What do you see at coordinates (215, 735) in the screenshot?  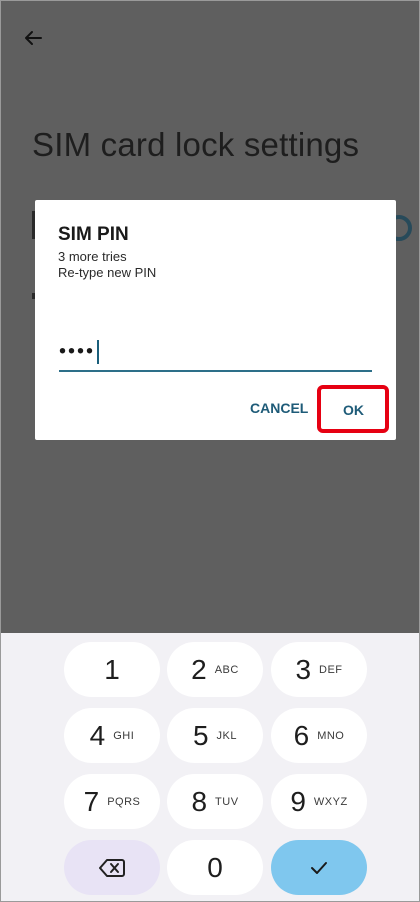 I see `key-5: 5 JKL` at bounding box center [215, 735].